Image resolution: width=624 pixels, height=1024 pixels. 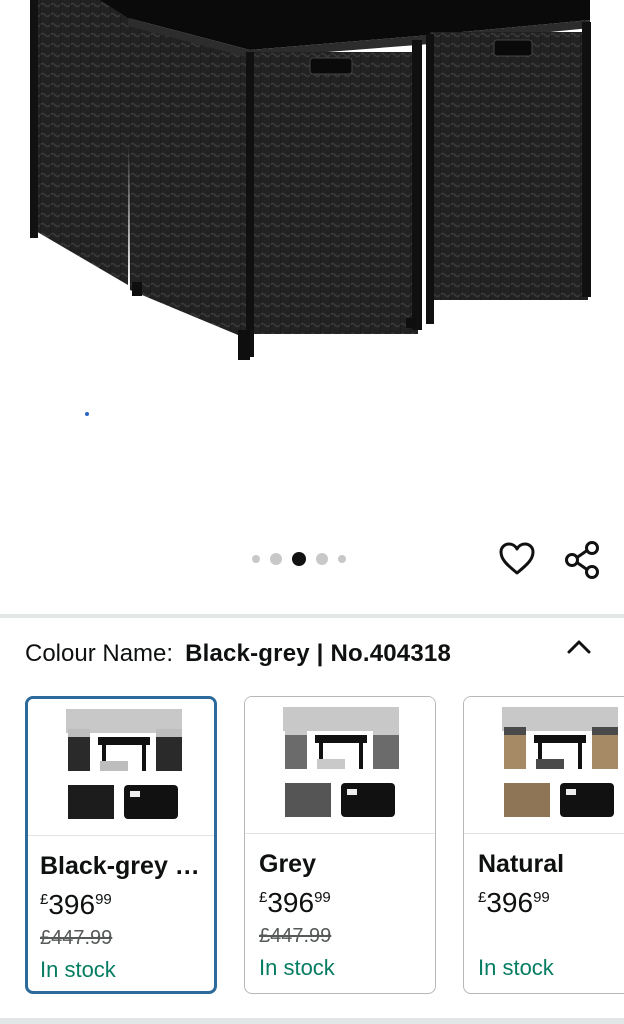 I want to click on share-icon, so click(x=582, y=560).